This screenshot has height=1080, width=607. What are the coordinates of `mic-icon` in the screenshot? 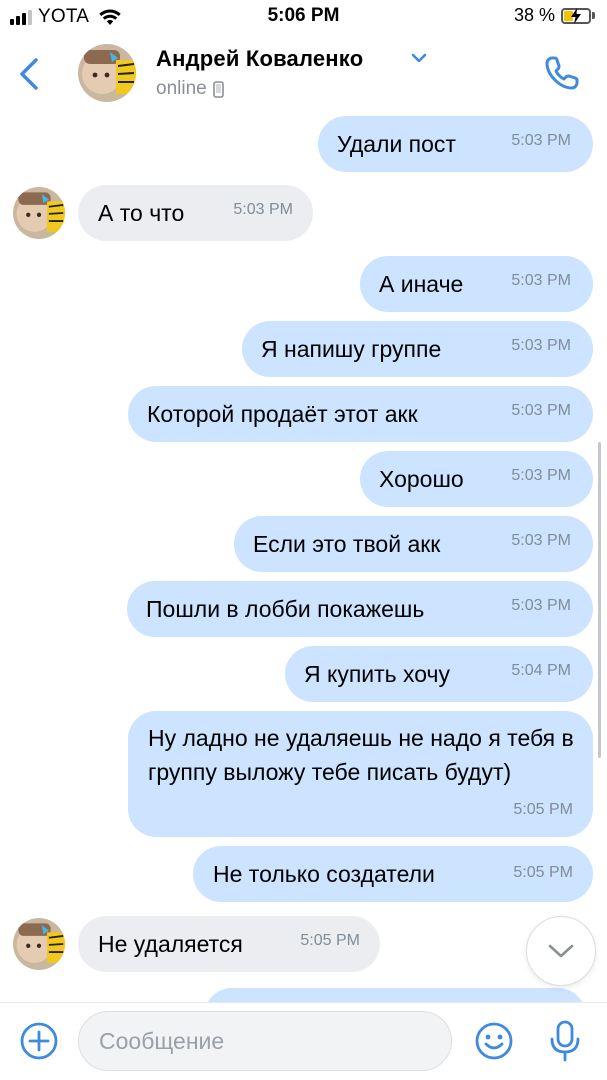 It's located at (565, 1041).